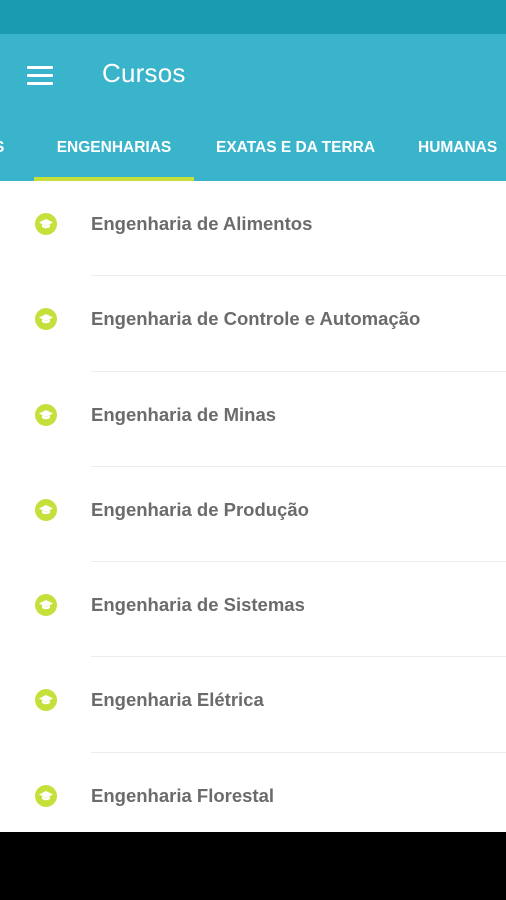 Image resolution: width=506 pixels, height=900 pixels. What do you see at coordinates (198, 605) in the screenshot?
I see `course-label: Engenharia de Sistemas` at bounding box center [198, 605].